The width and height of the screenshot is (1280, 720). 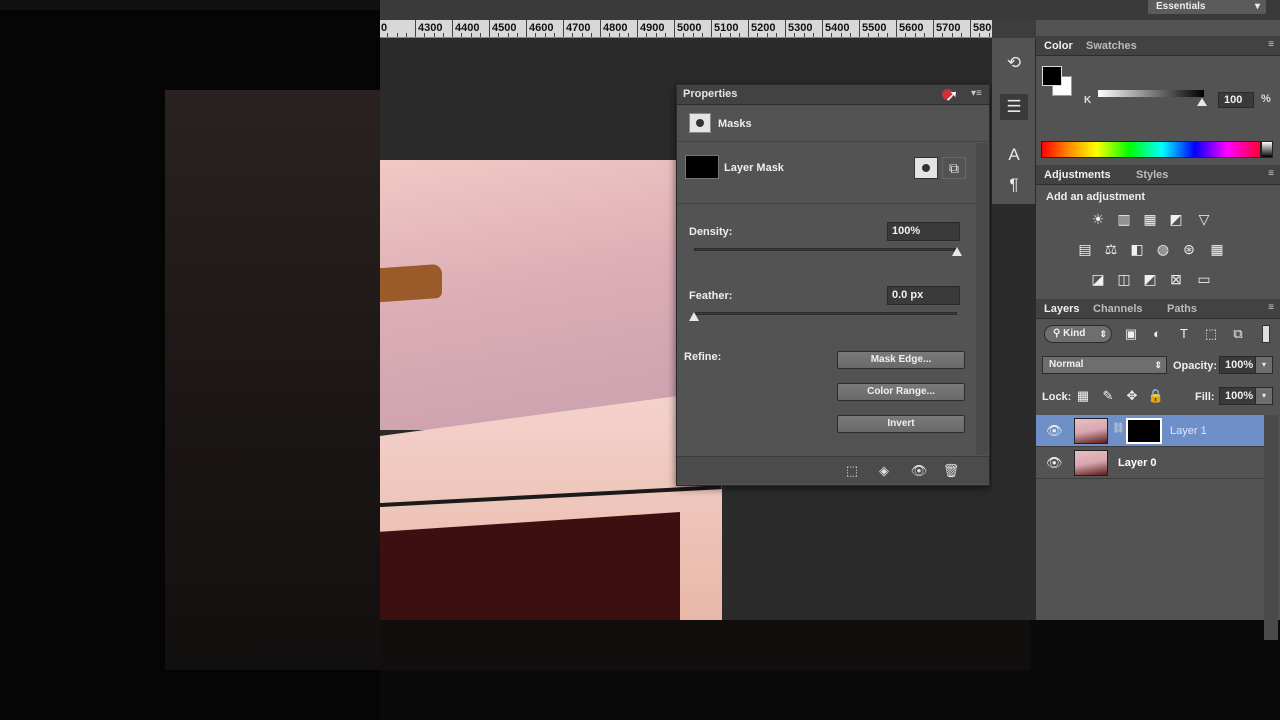 What do you see at coordinates (1131, 334) in the screenshot?
I see `pixel-filter-icon: ▣` at bounding box center [1131, 334].